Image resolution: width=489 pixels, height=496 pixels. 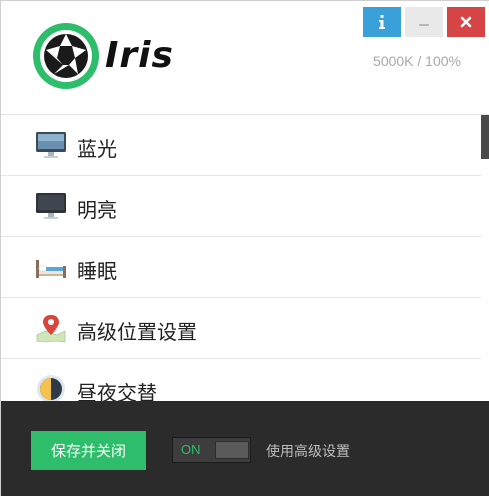 What do you see at coordinates (424, 25) in the screenshot?
I see `minimize-icon` at bounding box center [424, 25].